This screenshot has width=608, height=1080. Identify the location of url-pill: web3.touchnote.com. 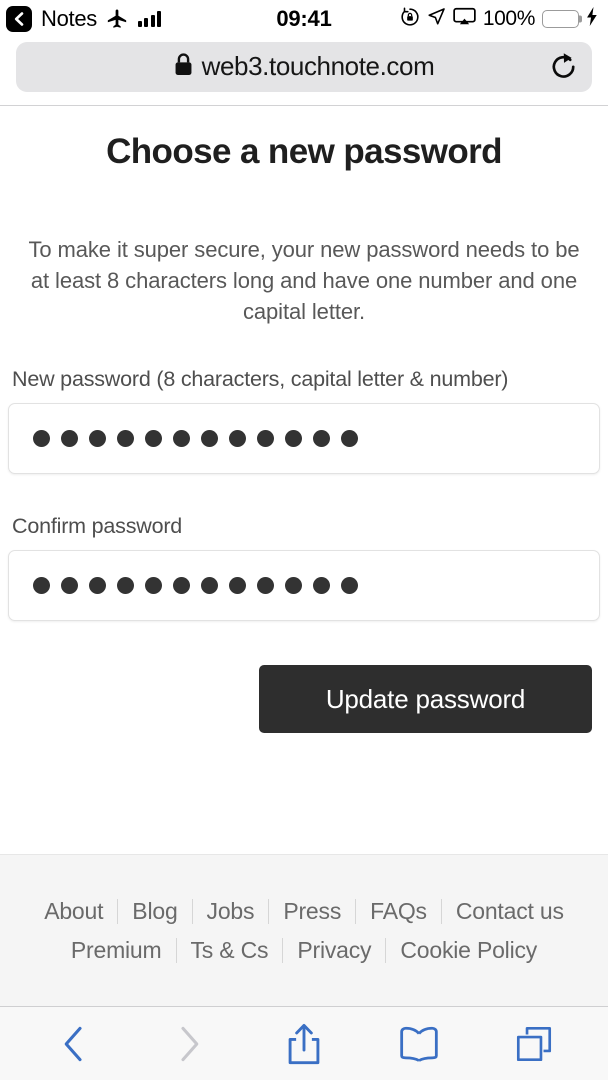
(304, 66).